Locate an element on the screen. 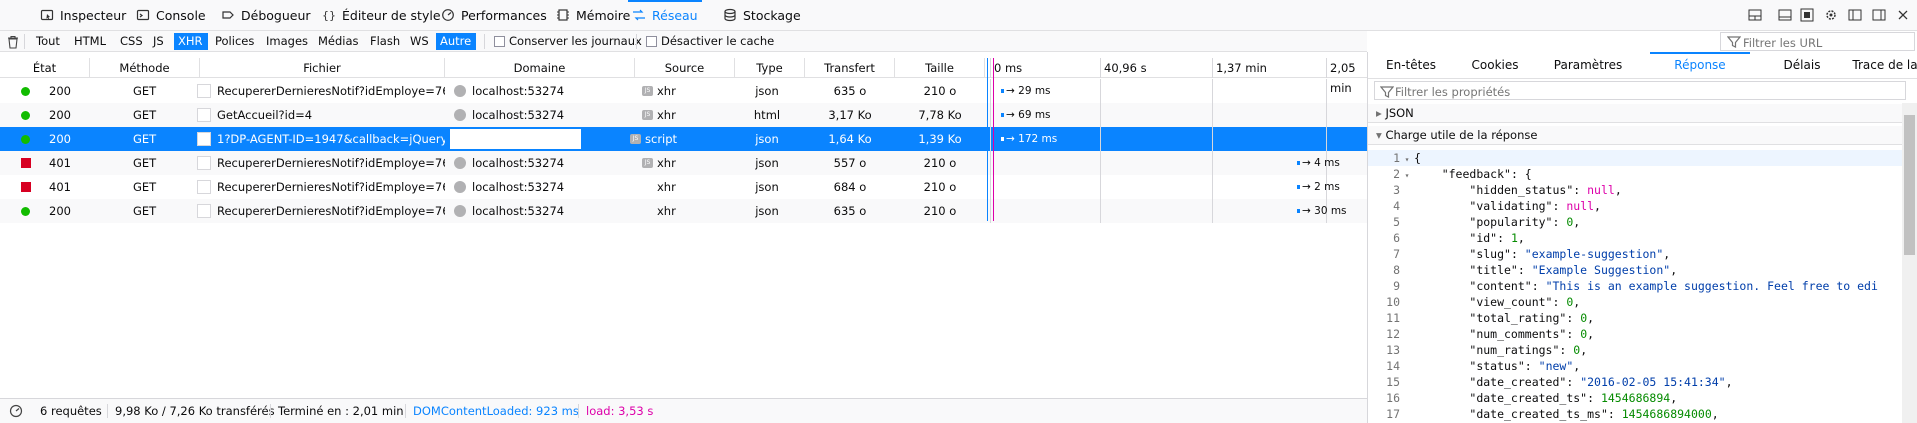 Image resolution: width=1917 pixels, height=423 pixels. performance-analysis-icon is located at coordinates (16, 411).